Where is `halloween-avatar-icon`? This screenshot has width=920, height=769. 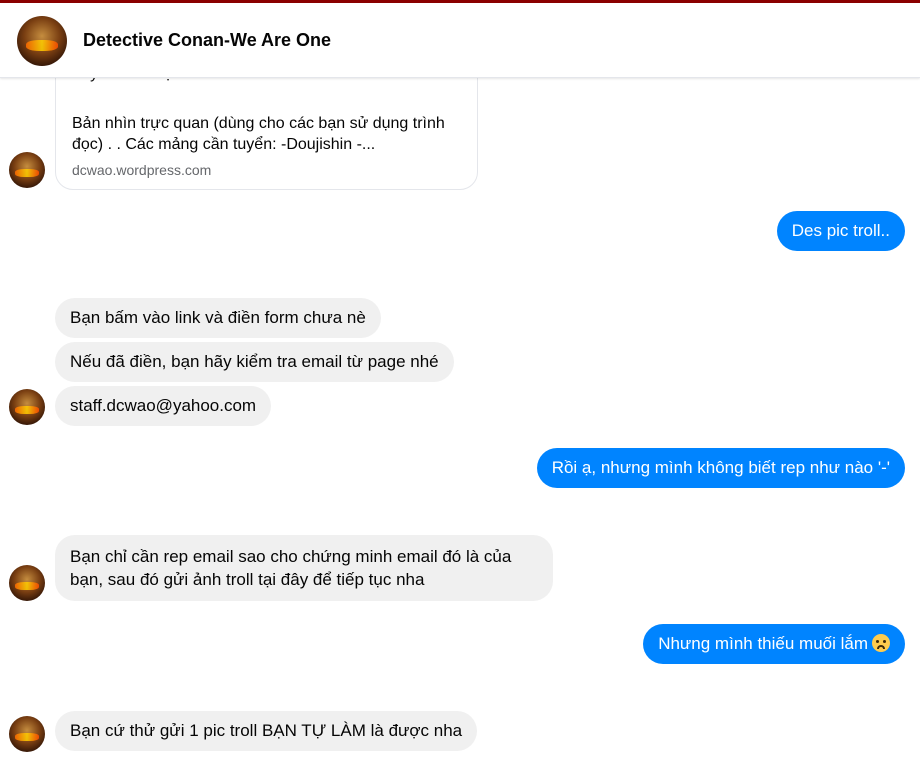
halloween-avatar-icon is located at coordinates (42, 41).